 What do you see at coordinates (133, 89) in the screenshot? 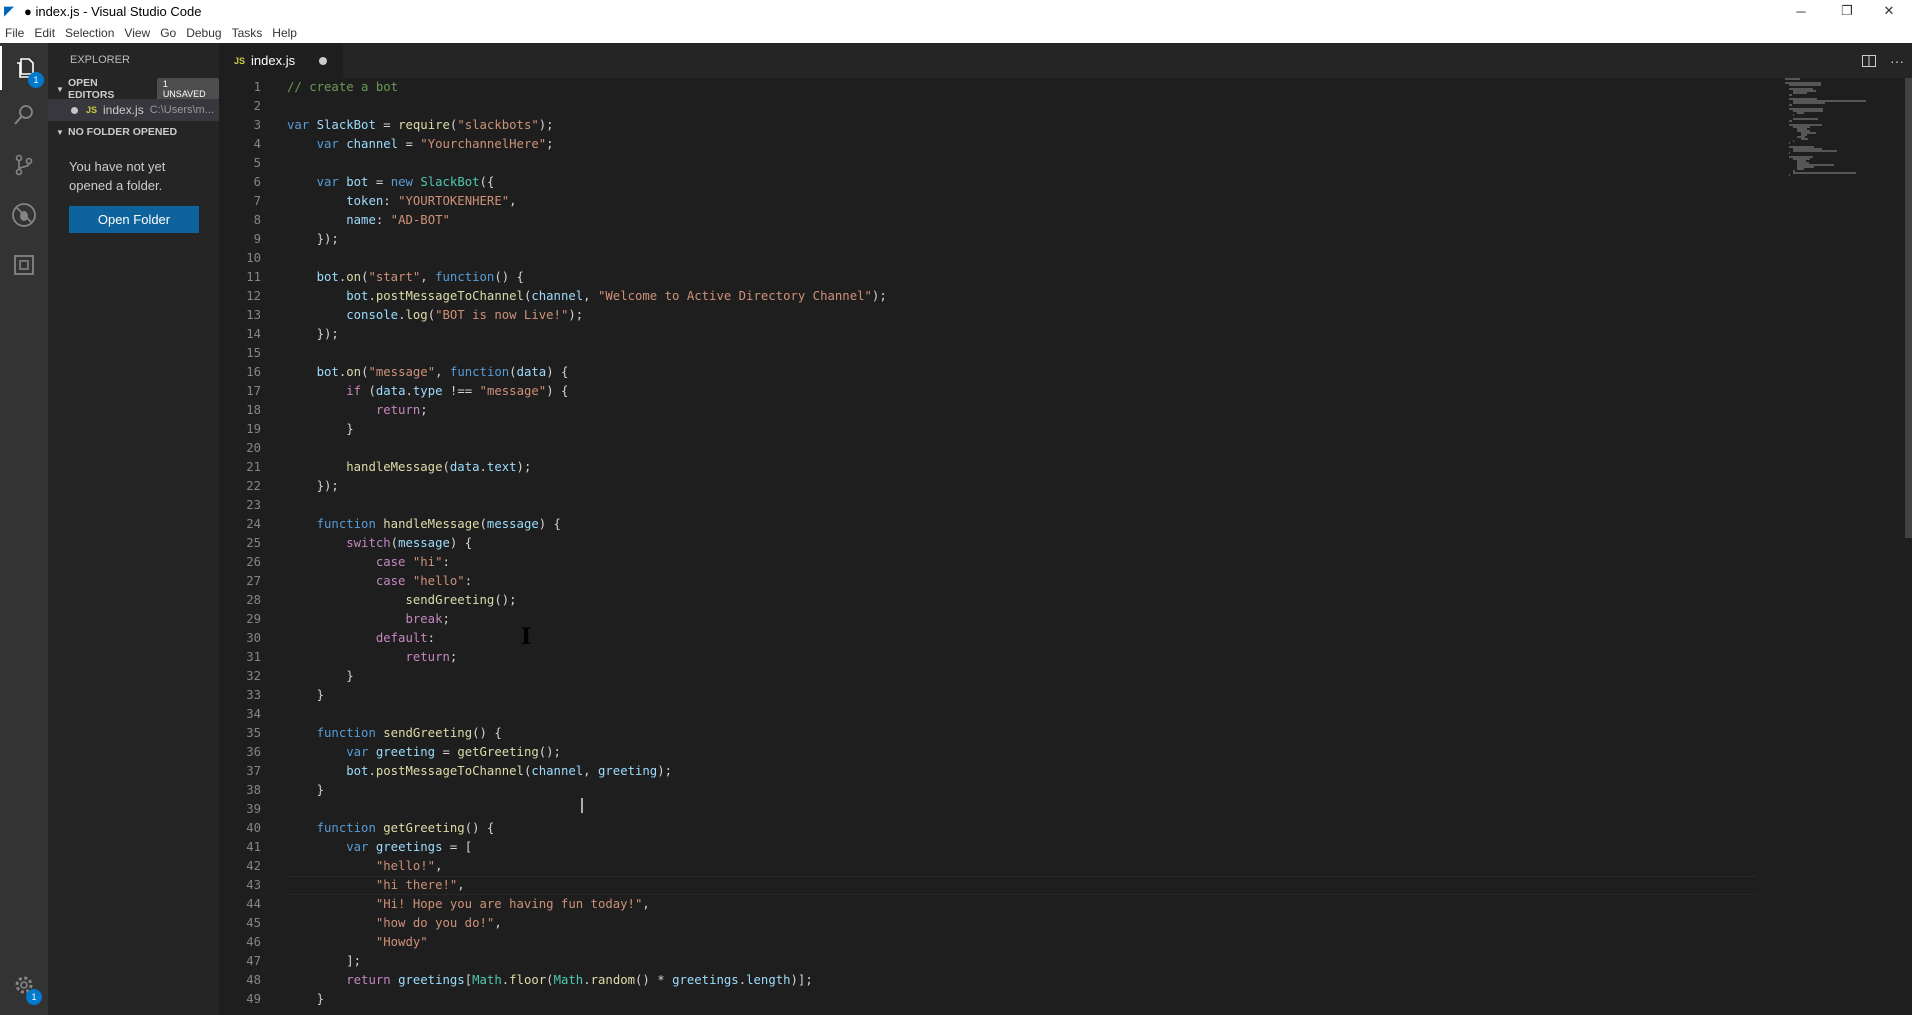
I see `open-editors-header: ▼ OPEN EDITORS 1 UNSAVED` at bounding box center [133, 89].